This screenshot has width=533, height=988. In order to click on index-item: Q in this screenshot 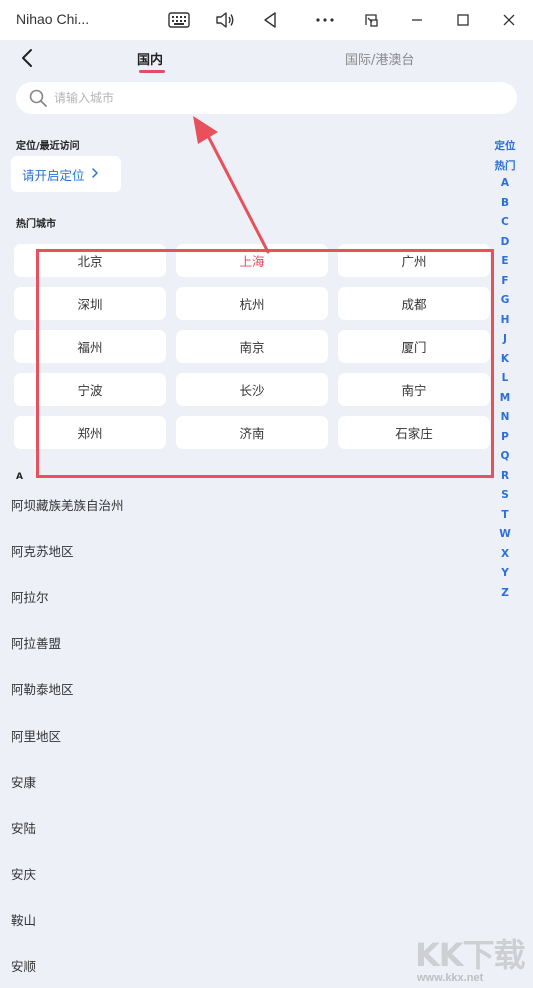, I will do `click(505, 456)`.